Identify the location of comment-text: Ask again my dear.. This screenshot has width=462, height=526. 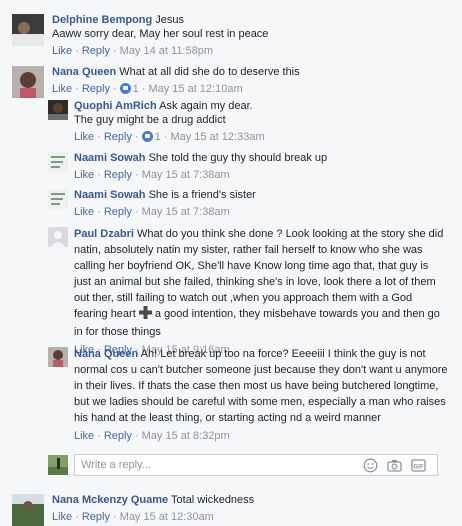
(206, 106).